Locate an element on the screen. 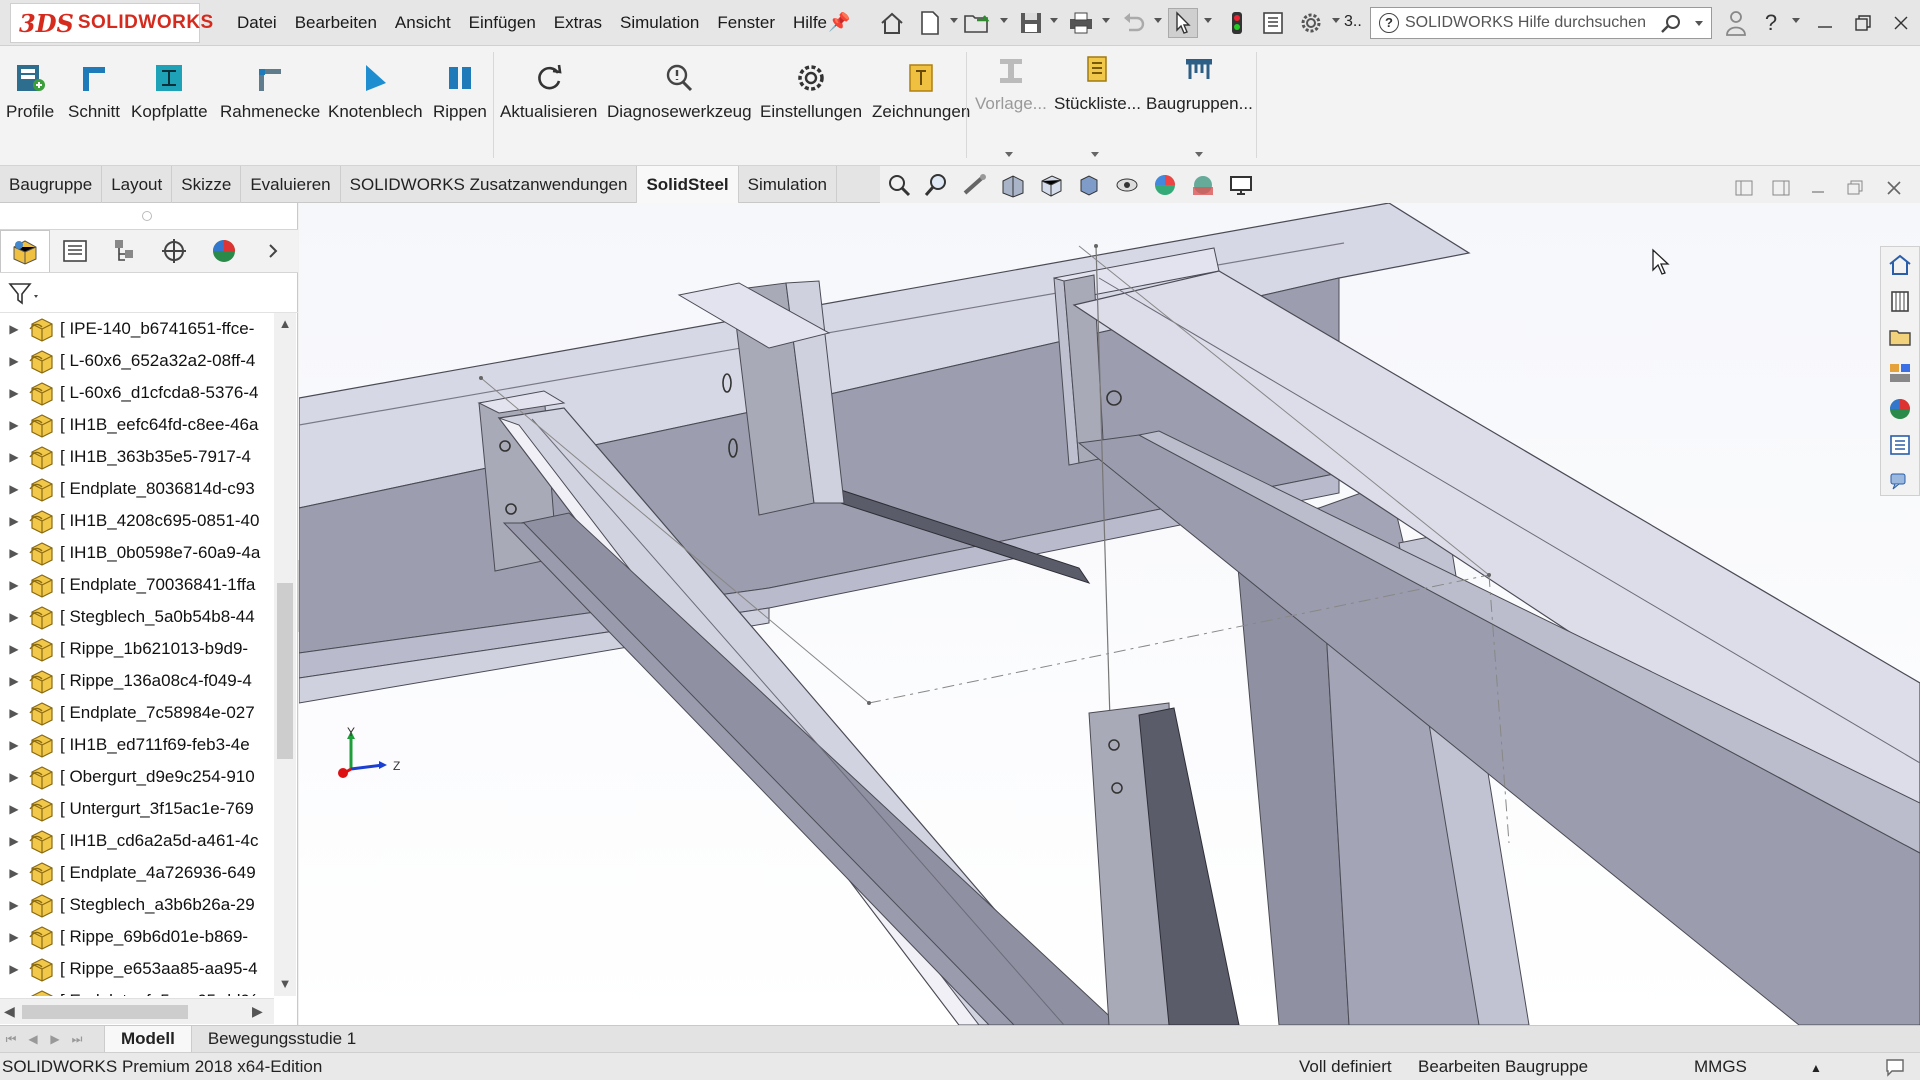 This screenshot has height=1080, width=1920. horizontal-scrollbar-thumb is located at coordinates (105, 1012).